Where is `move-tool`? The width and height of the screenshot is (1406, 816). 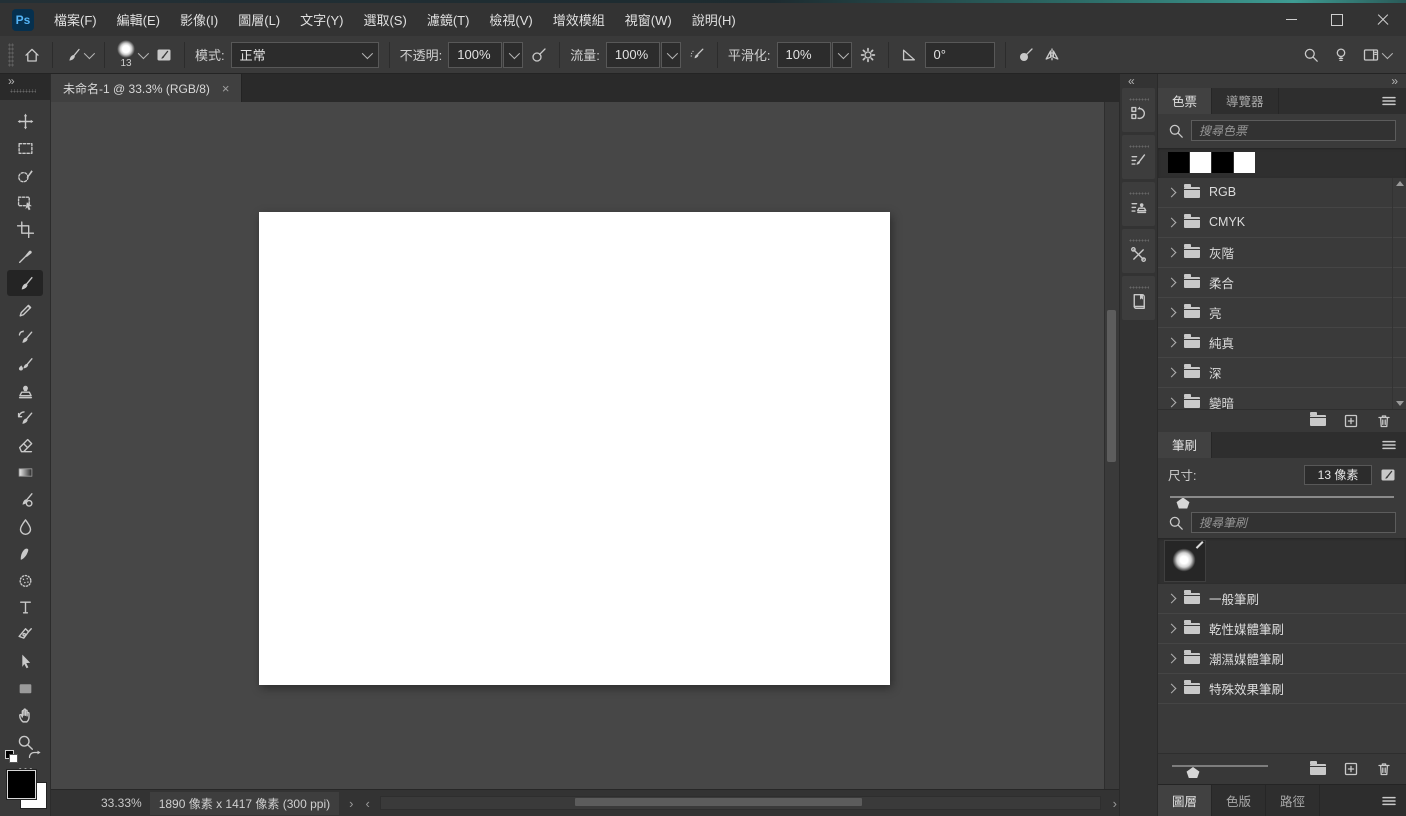 move-tool is located at coordinates (25, 121).